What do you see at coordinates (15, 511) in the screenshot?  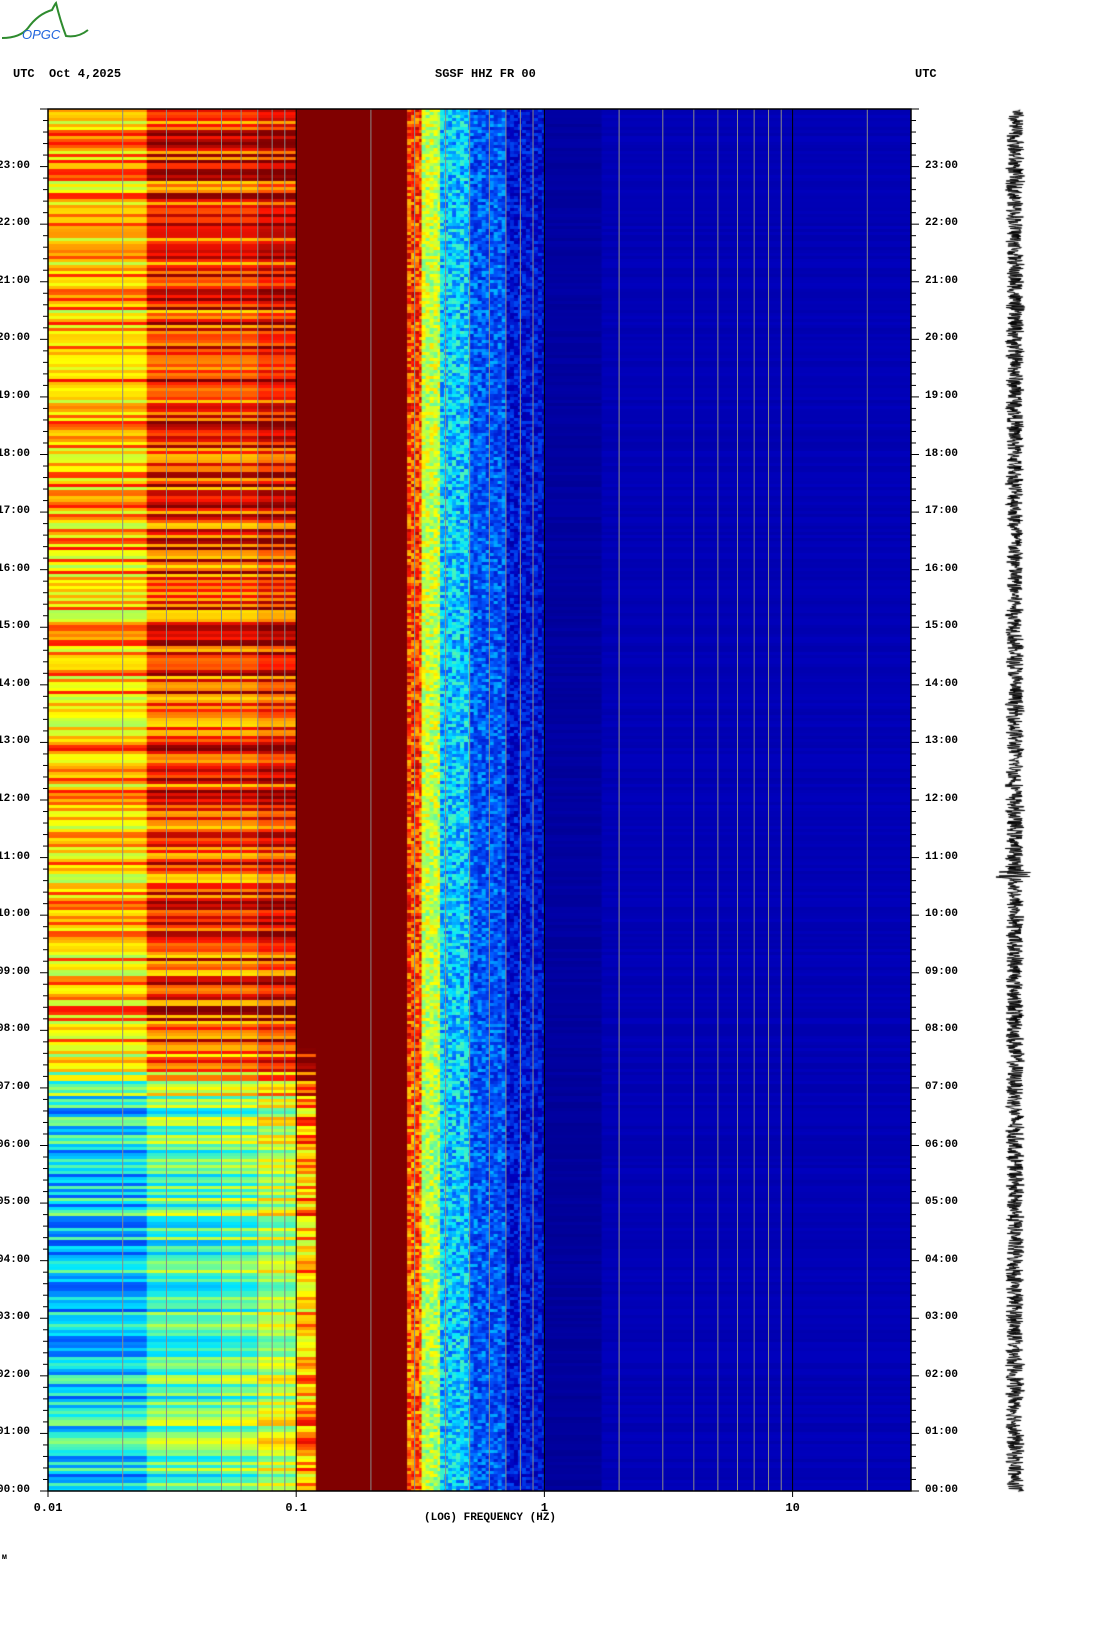 I see `y-tick-label-left: 17:00` at bounding box center [15, 511].